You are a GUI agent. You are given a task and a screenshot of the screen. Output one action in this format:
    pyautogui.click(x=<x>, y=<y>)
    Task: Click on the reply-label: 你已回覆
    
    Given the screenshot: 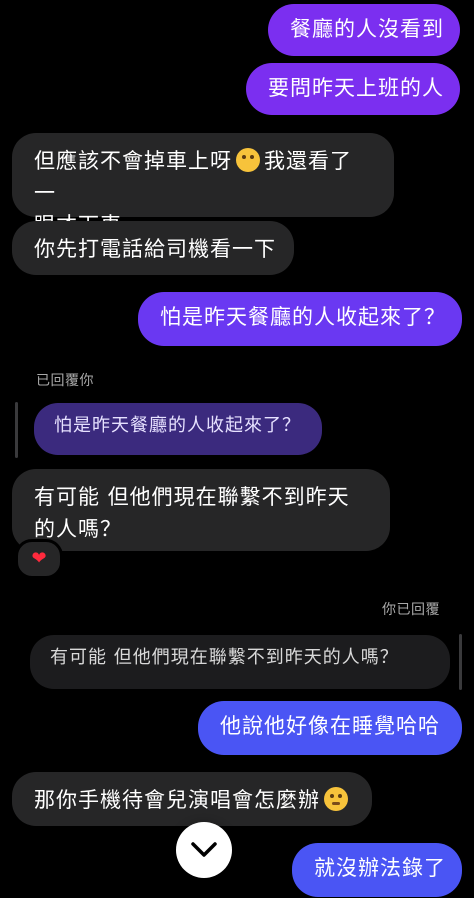 What is the action you would take?
    pyautogui.click(x=411, y=610)
    